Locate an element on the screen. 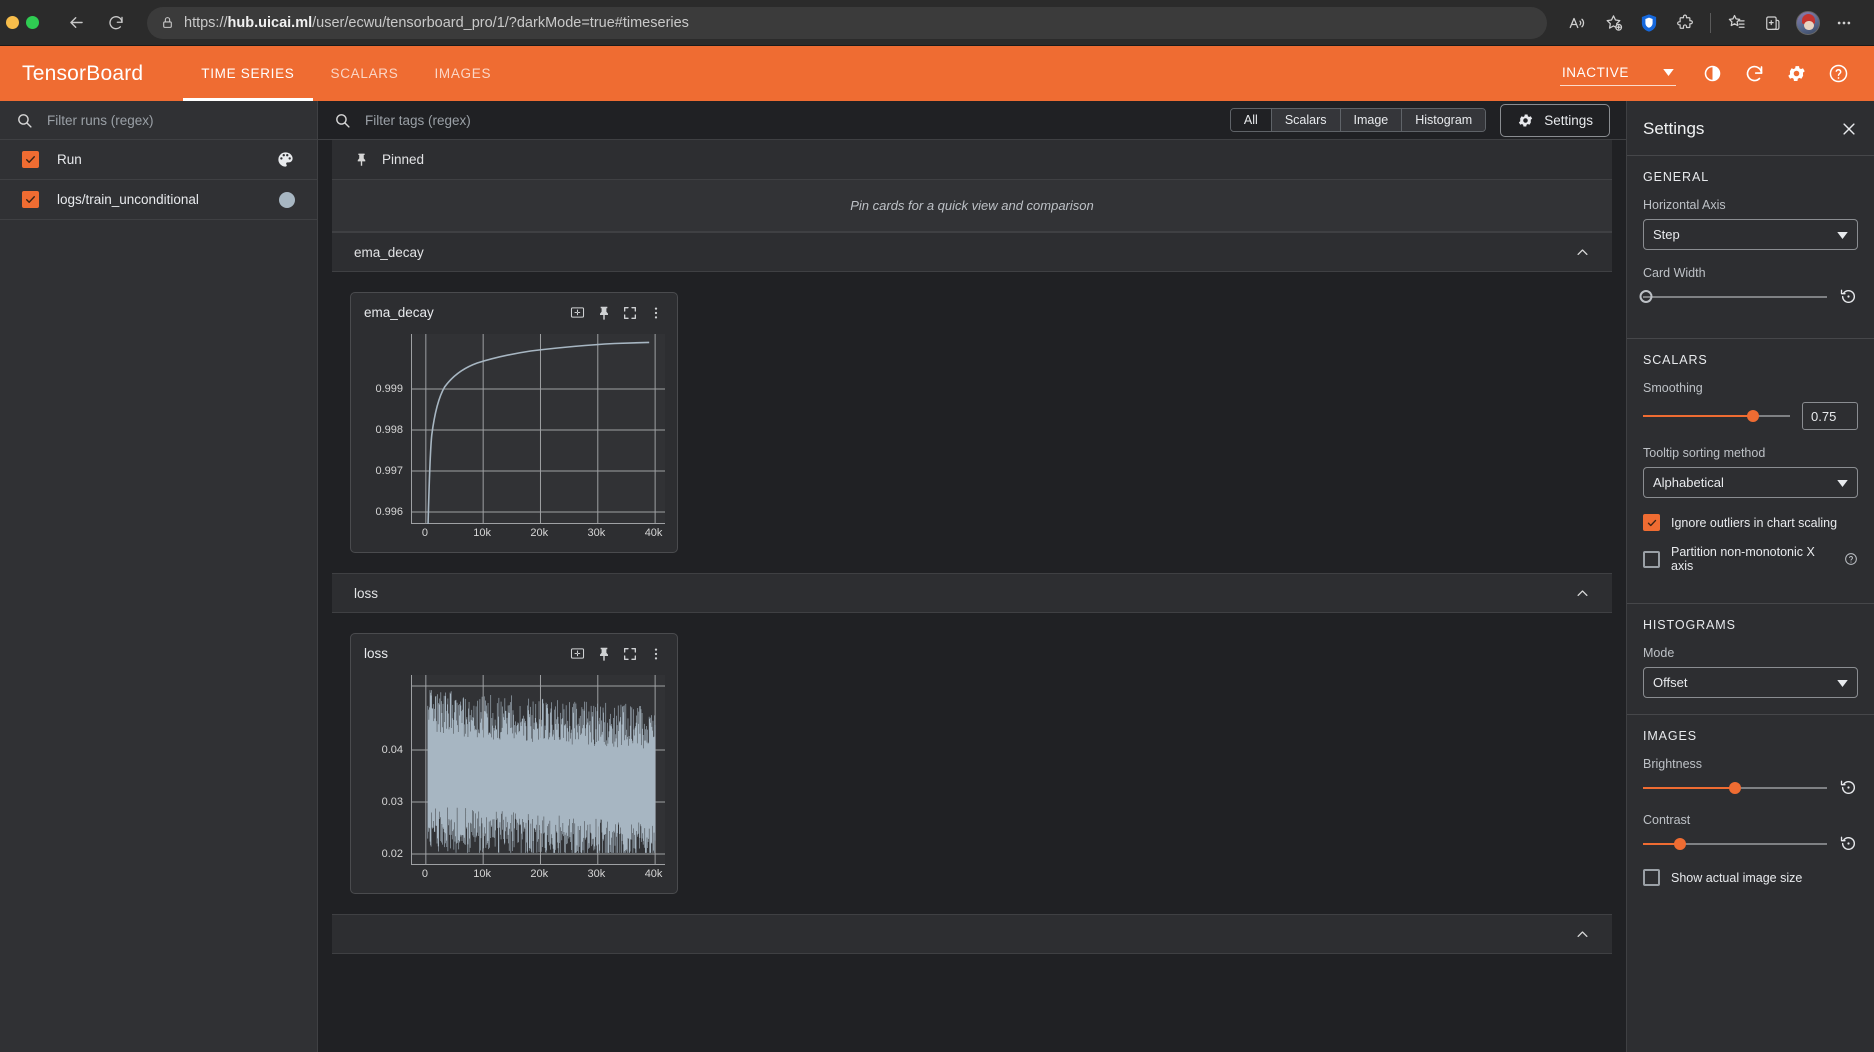  brightness-reset-icon is located at coordinates (1848, 787).